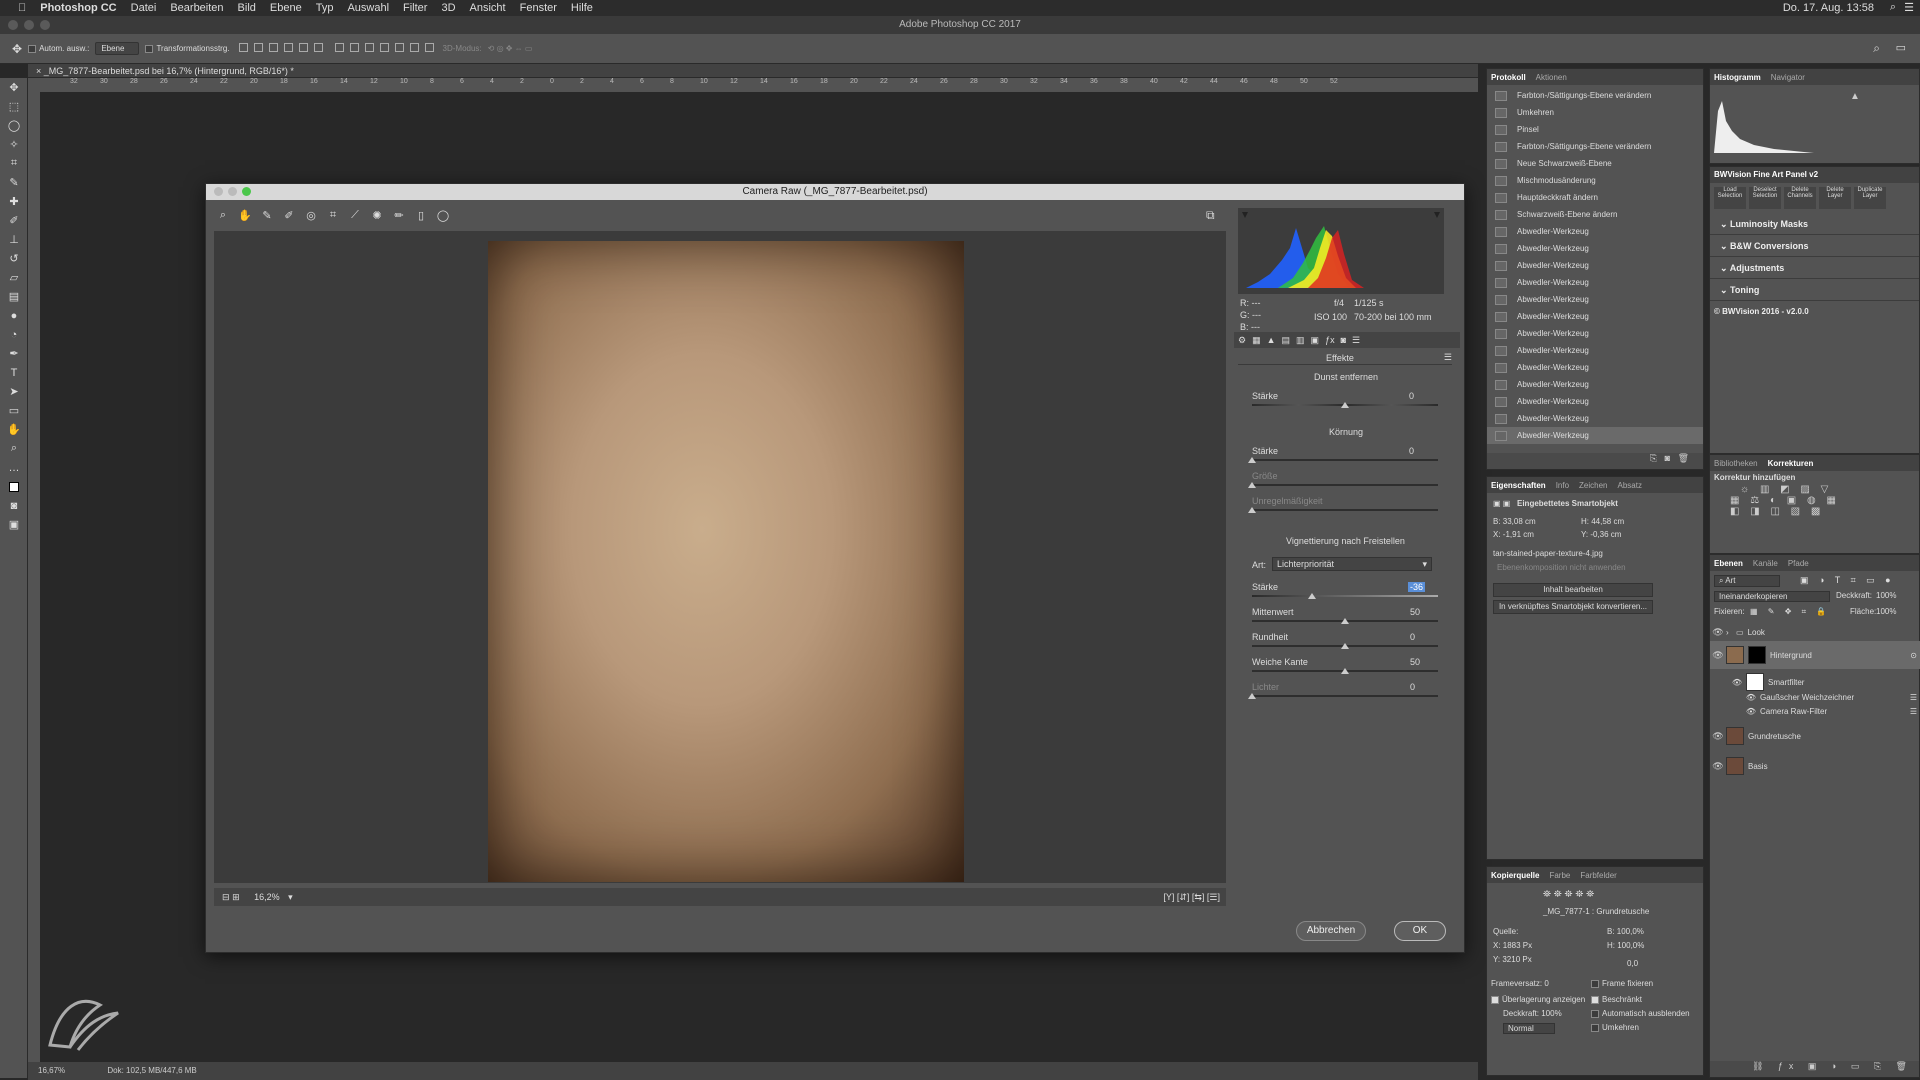 Image resolution: width=1920 pixels, height=1080 pixels. I want to click on search-icon: ⌕, so click(1876, 48).